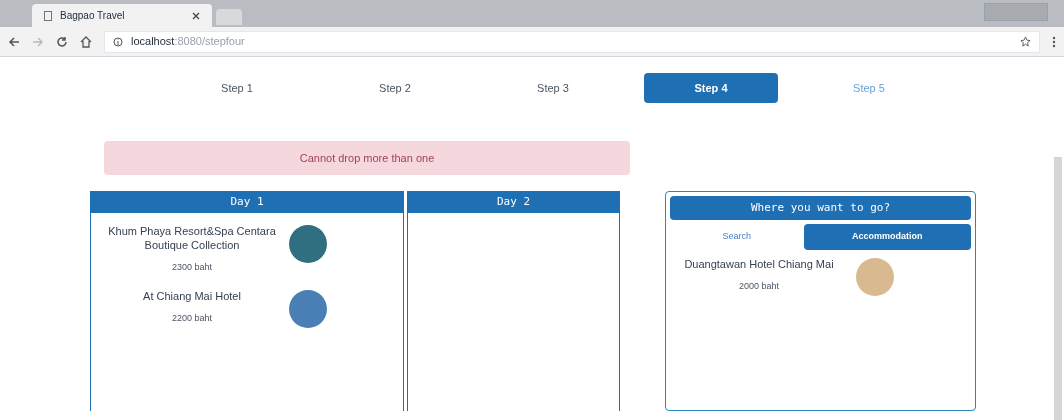 The height and width of the screenshot is (420, 1064). What do you see at coordinates (192, 297) in the screenshot?
I see `hotel-name: At Chiang Mai Hotel` at bounding box center [192, 297].